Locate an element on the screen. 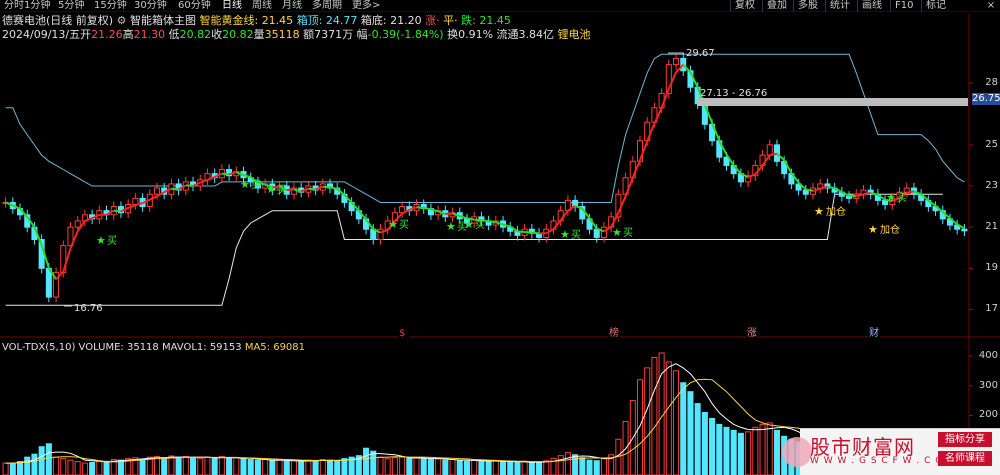  low-annotation: 16.76 is located at coordinates (88, 308).